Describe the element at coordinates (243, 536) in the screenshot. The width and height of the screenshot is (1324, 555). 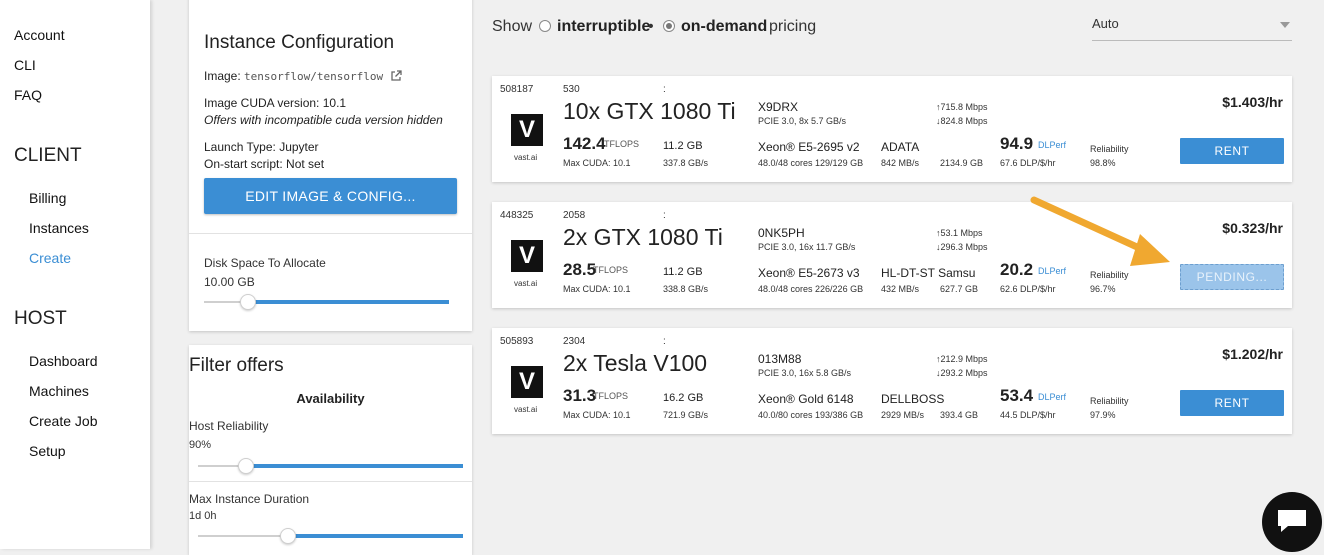
I see `slider-track` at that location.